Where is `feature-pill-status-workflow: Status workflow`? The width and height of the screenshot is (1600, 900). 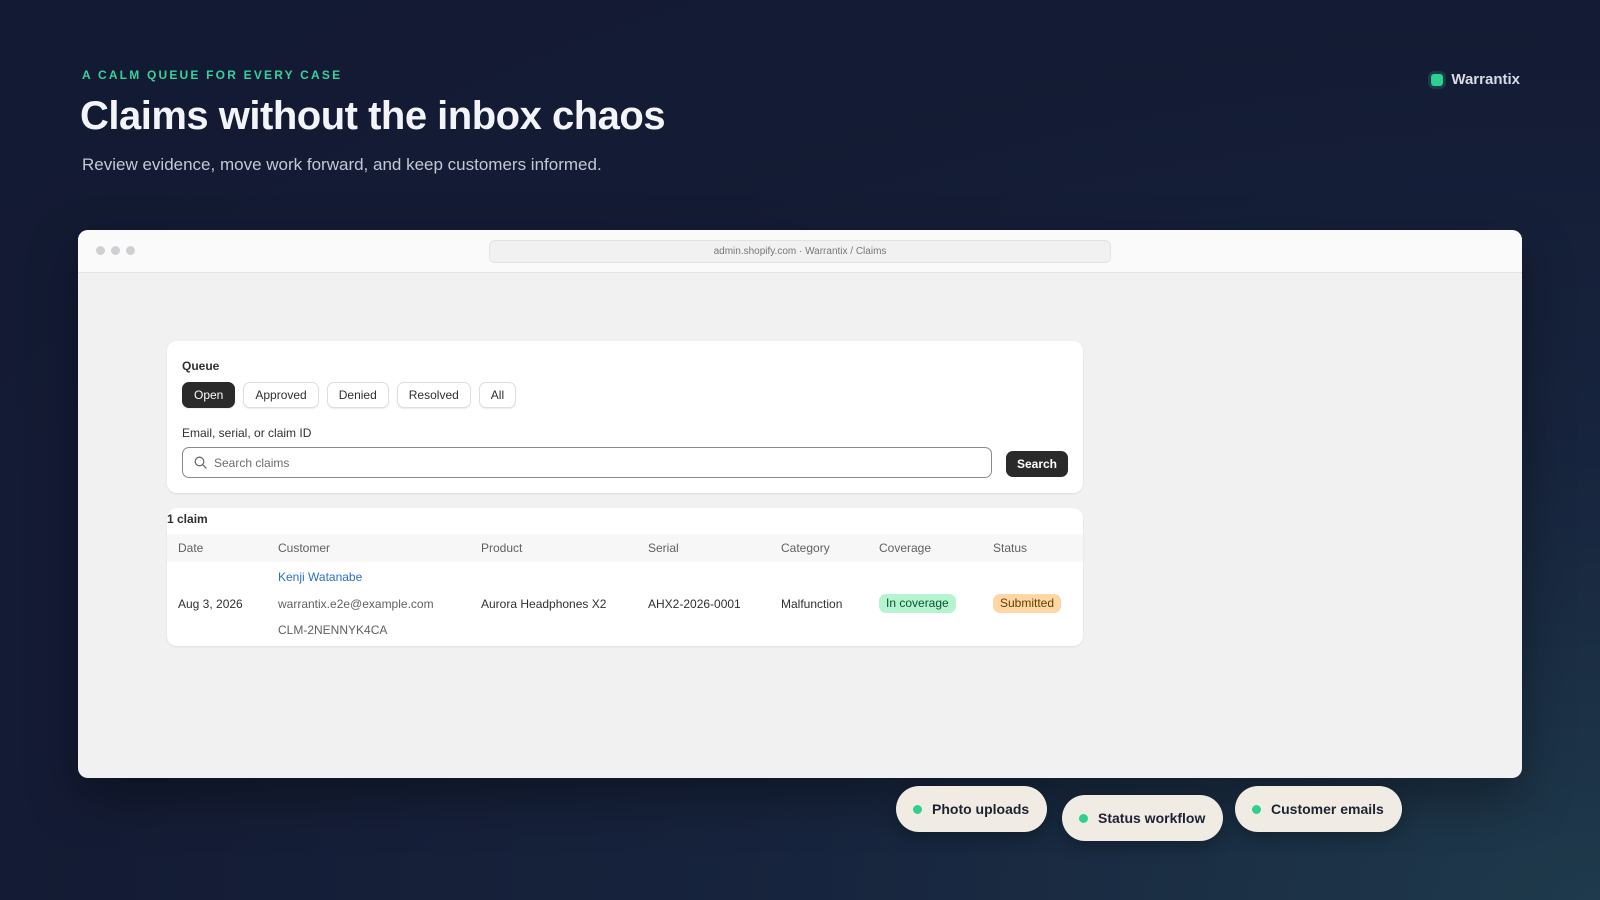 feature-pill-status-workflow: Status workflow is located at coordinates (1143, 818).